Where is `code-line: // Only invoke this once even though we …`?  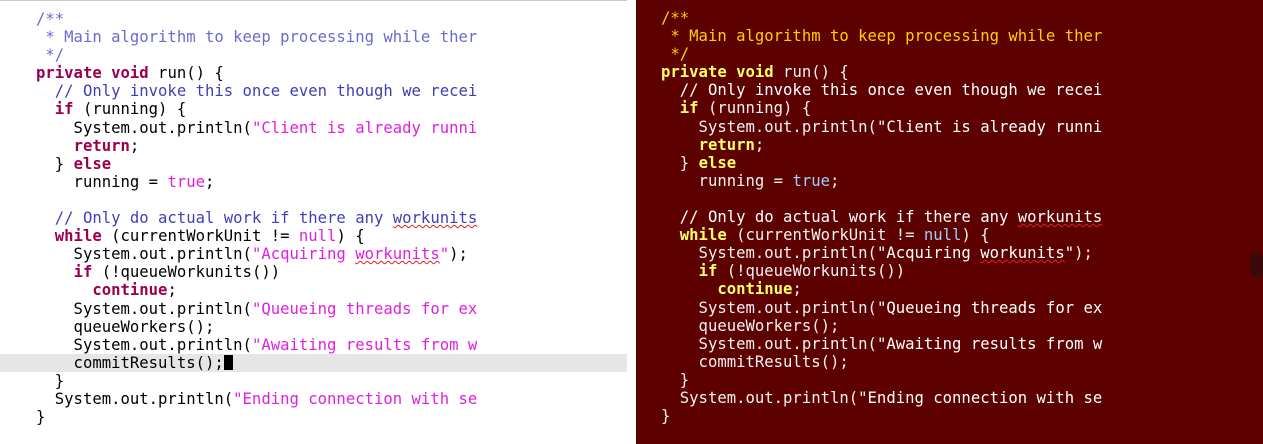
code-line: // Only invoke this once even though we … is located at coordinates (313, 91).